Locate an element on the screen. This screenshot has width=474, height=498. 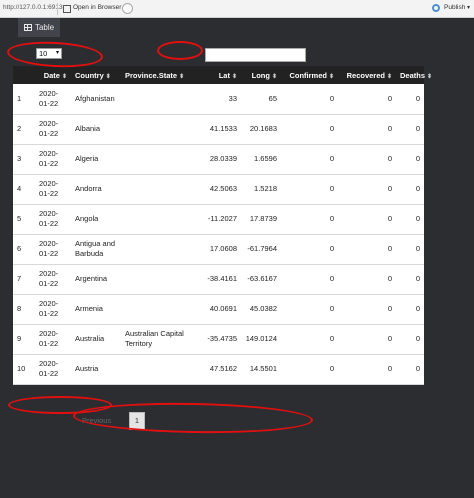
column-header-index is located at coordinates (24, 75).